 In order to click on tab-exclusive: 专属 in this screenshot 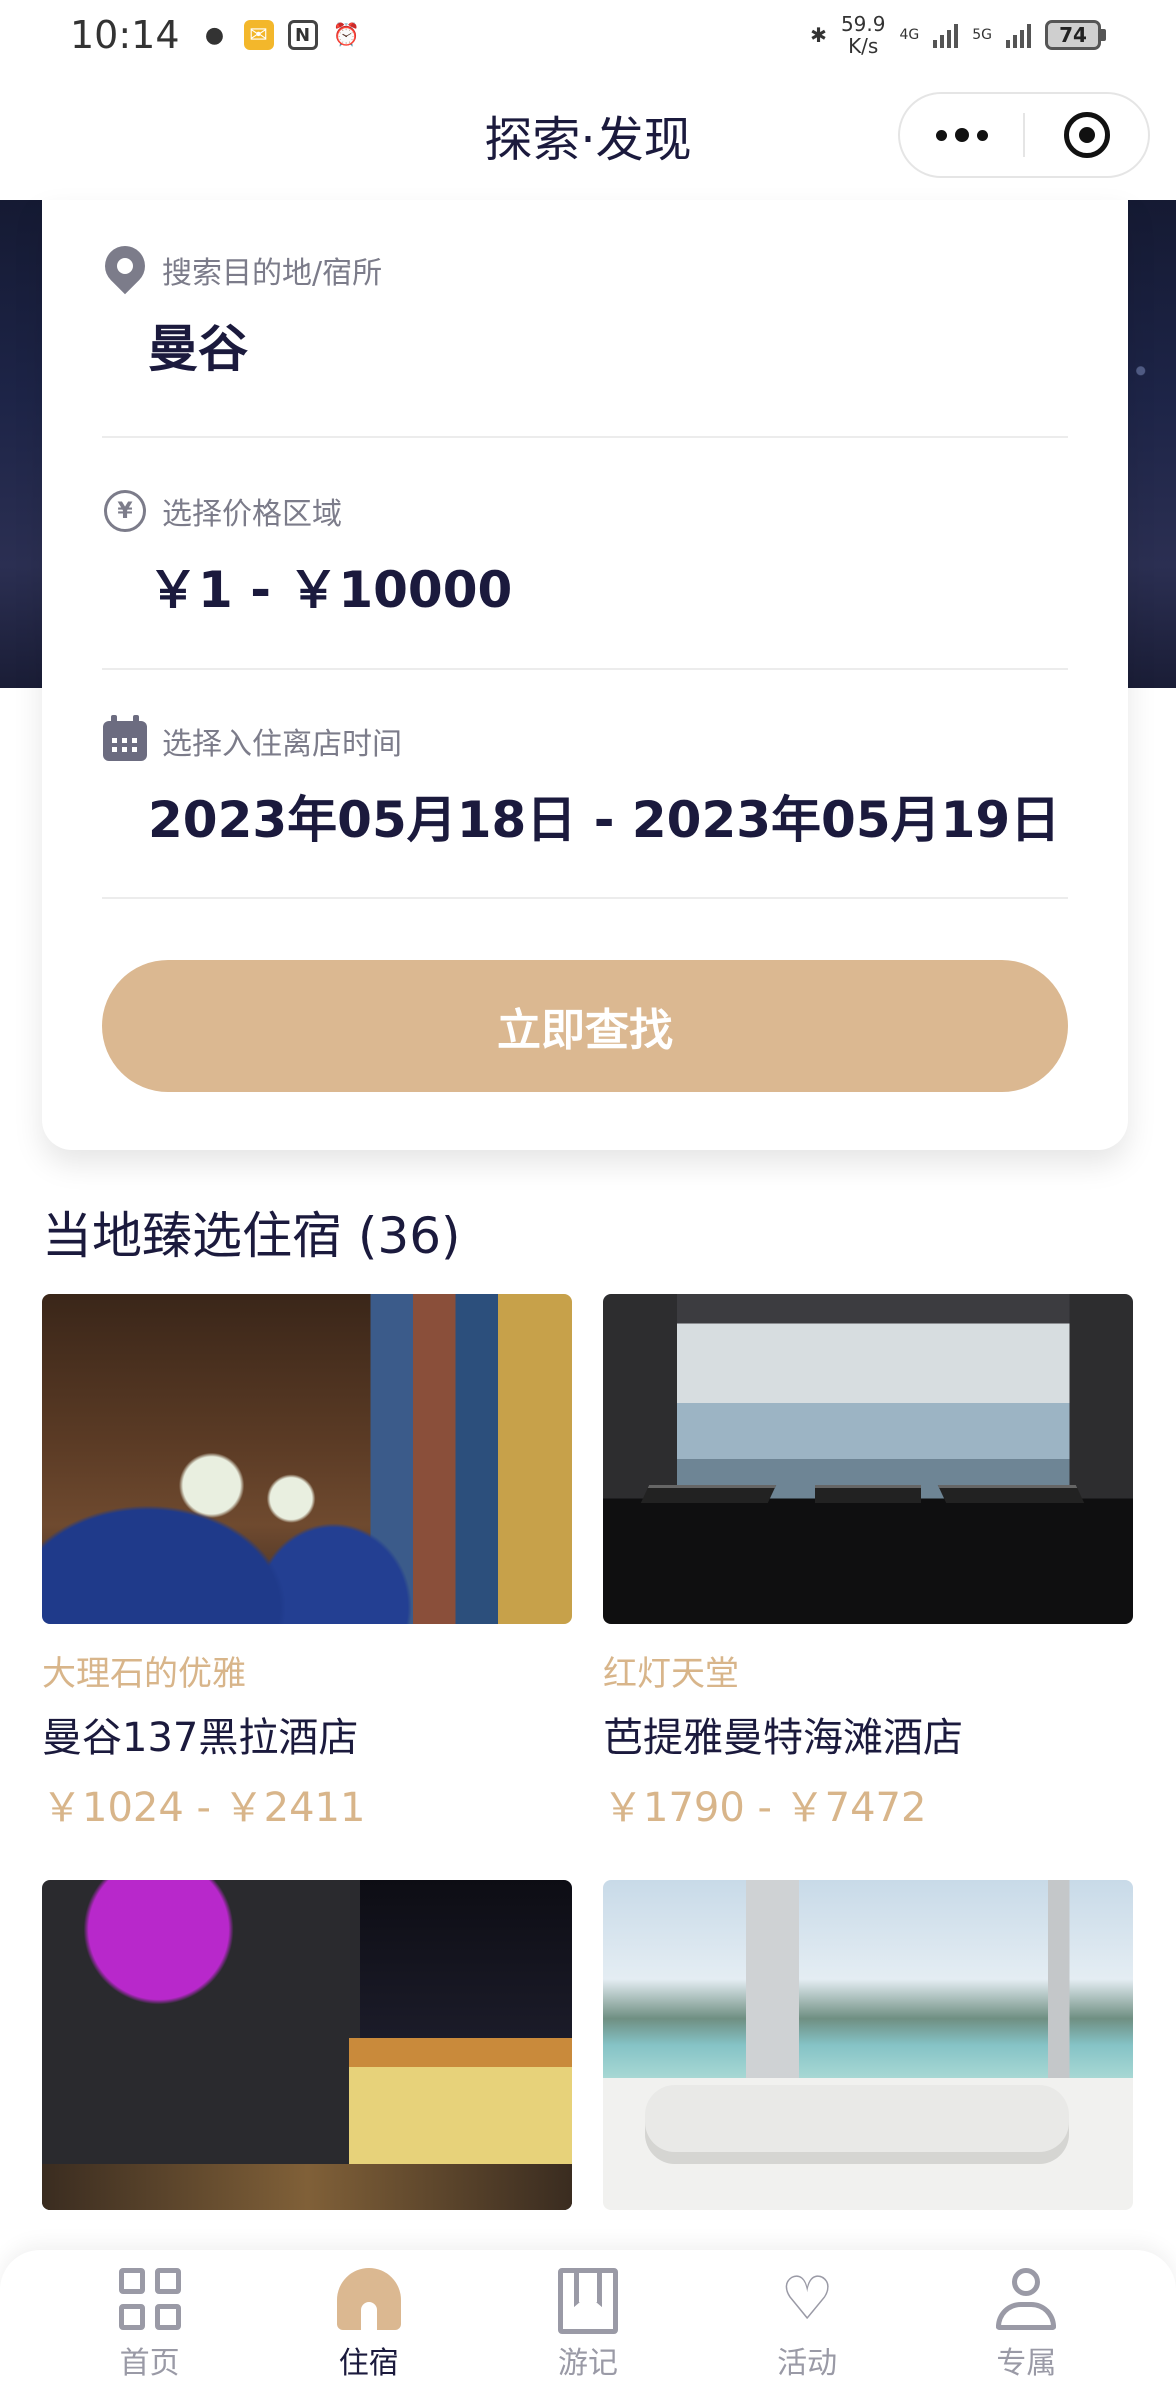, I will do `click(1026, 2325)`.